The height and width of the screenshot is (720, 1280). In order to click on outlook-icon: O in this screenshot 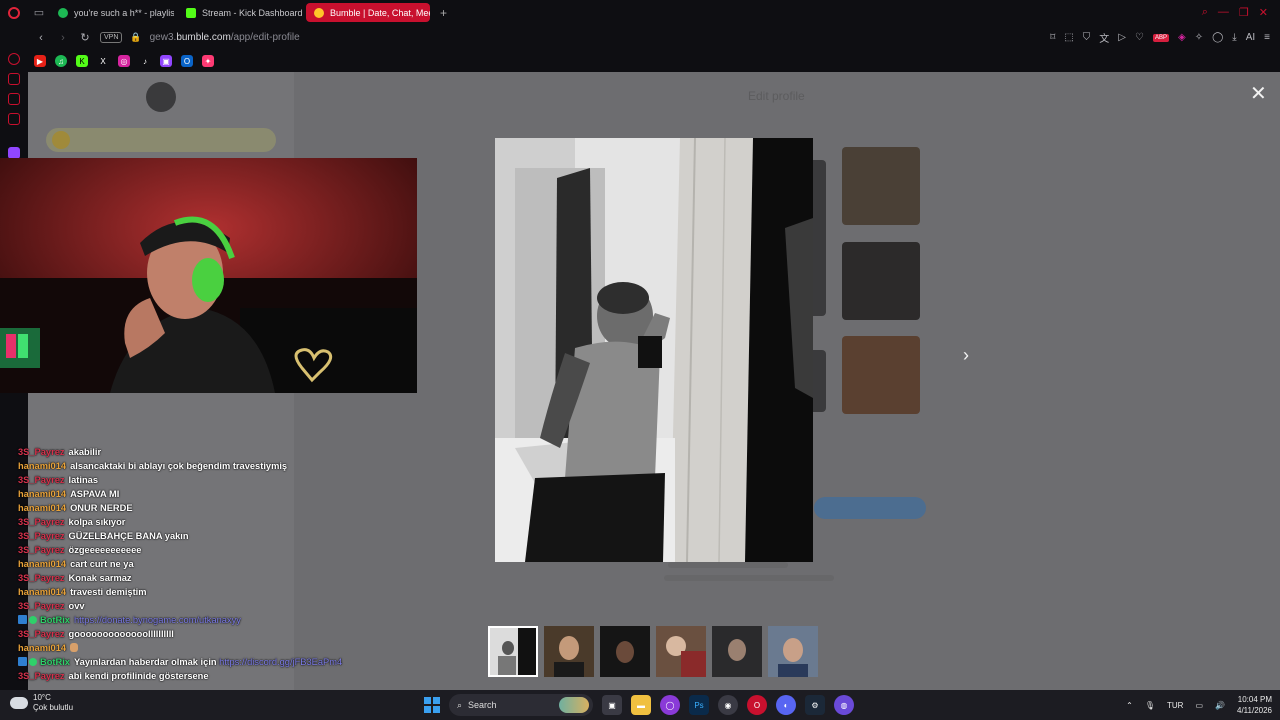, I will do `click(187, 61)`.